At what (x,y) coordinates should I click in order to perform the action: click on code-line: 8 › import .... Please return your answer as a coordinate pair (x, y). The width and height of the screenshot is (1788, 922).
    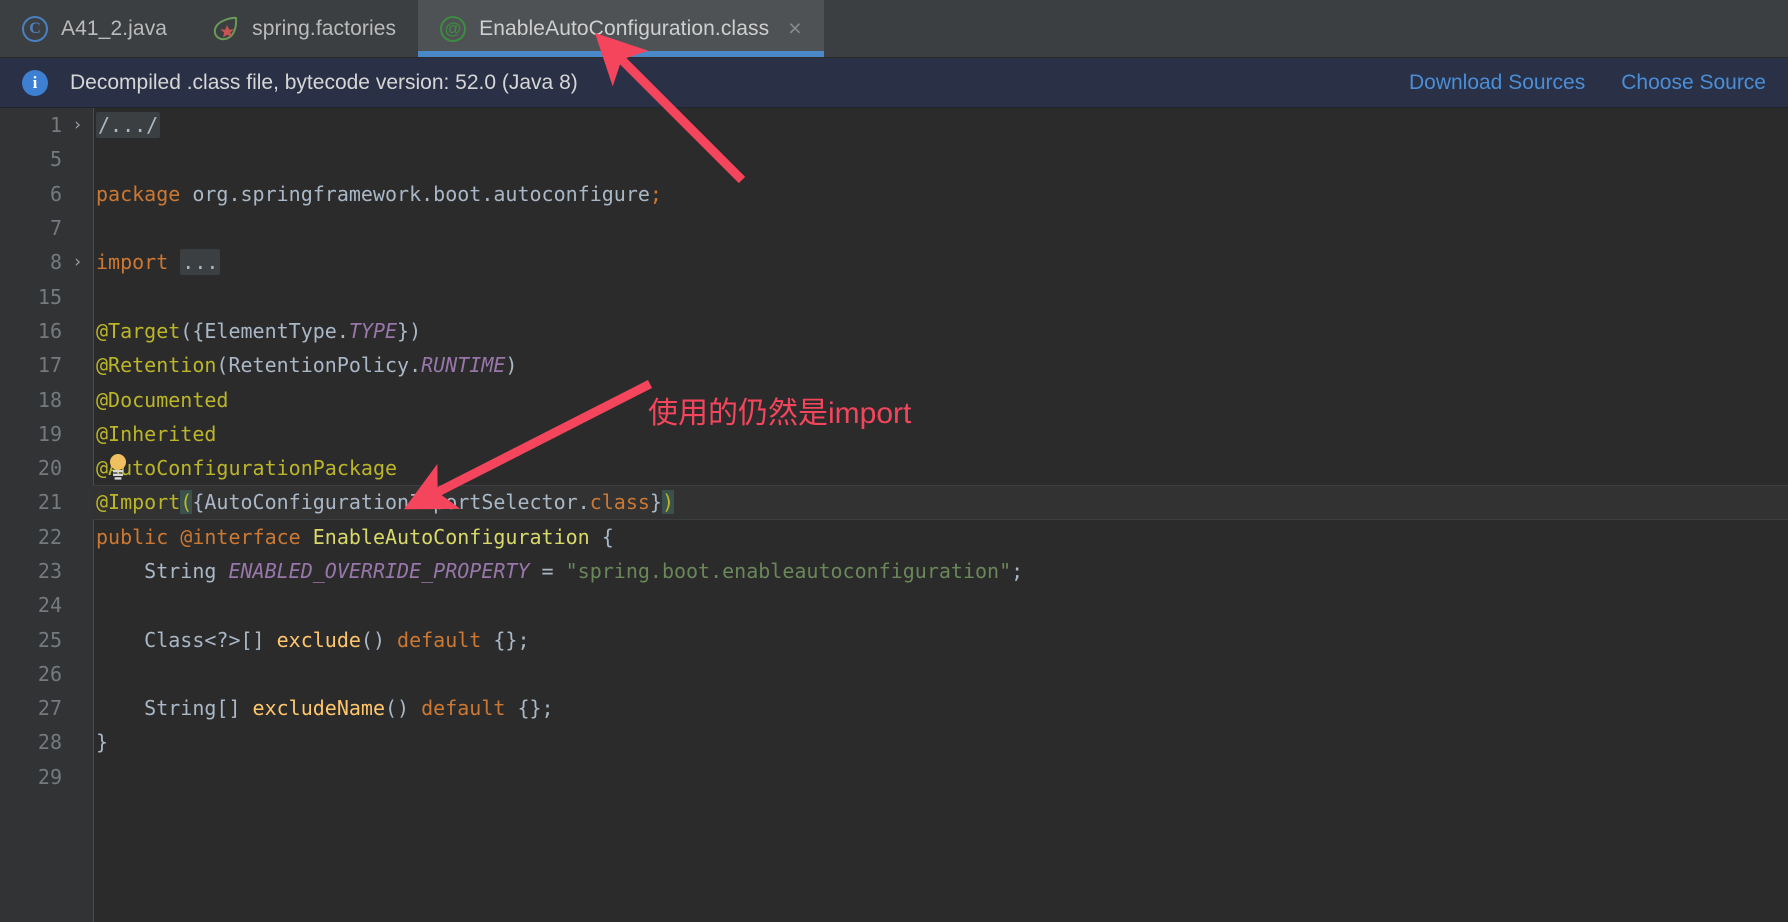
    Looking at the image, I should click on (894, 262).